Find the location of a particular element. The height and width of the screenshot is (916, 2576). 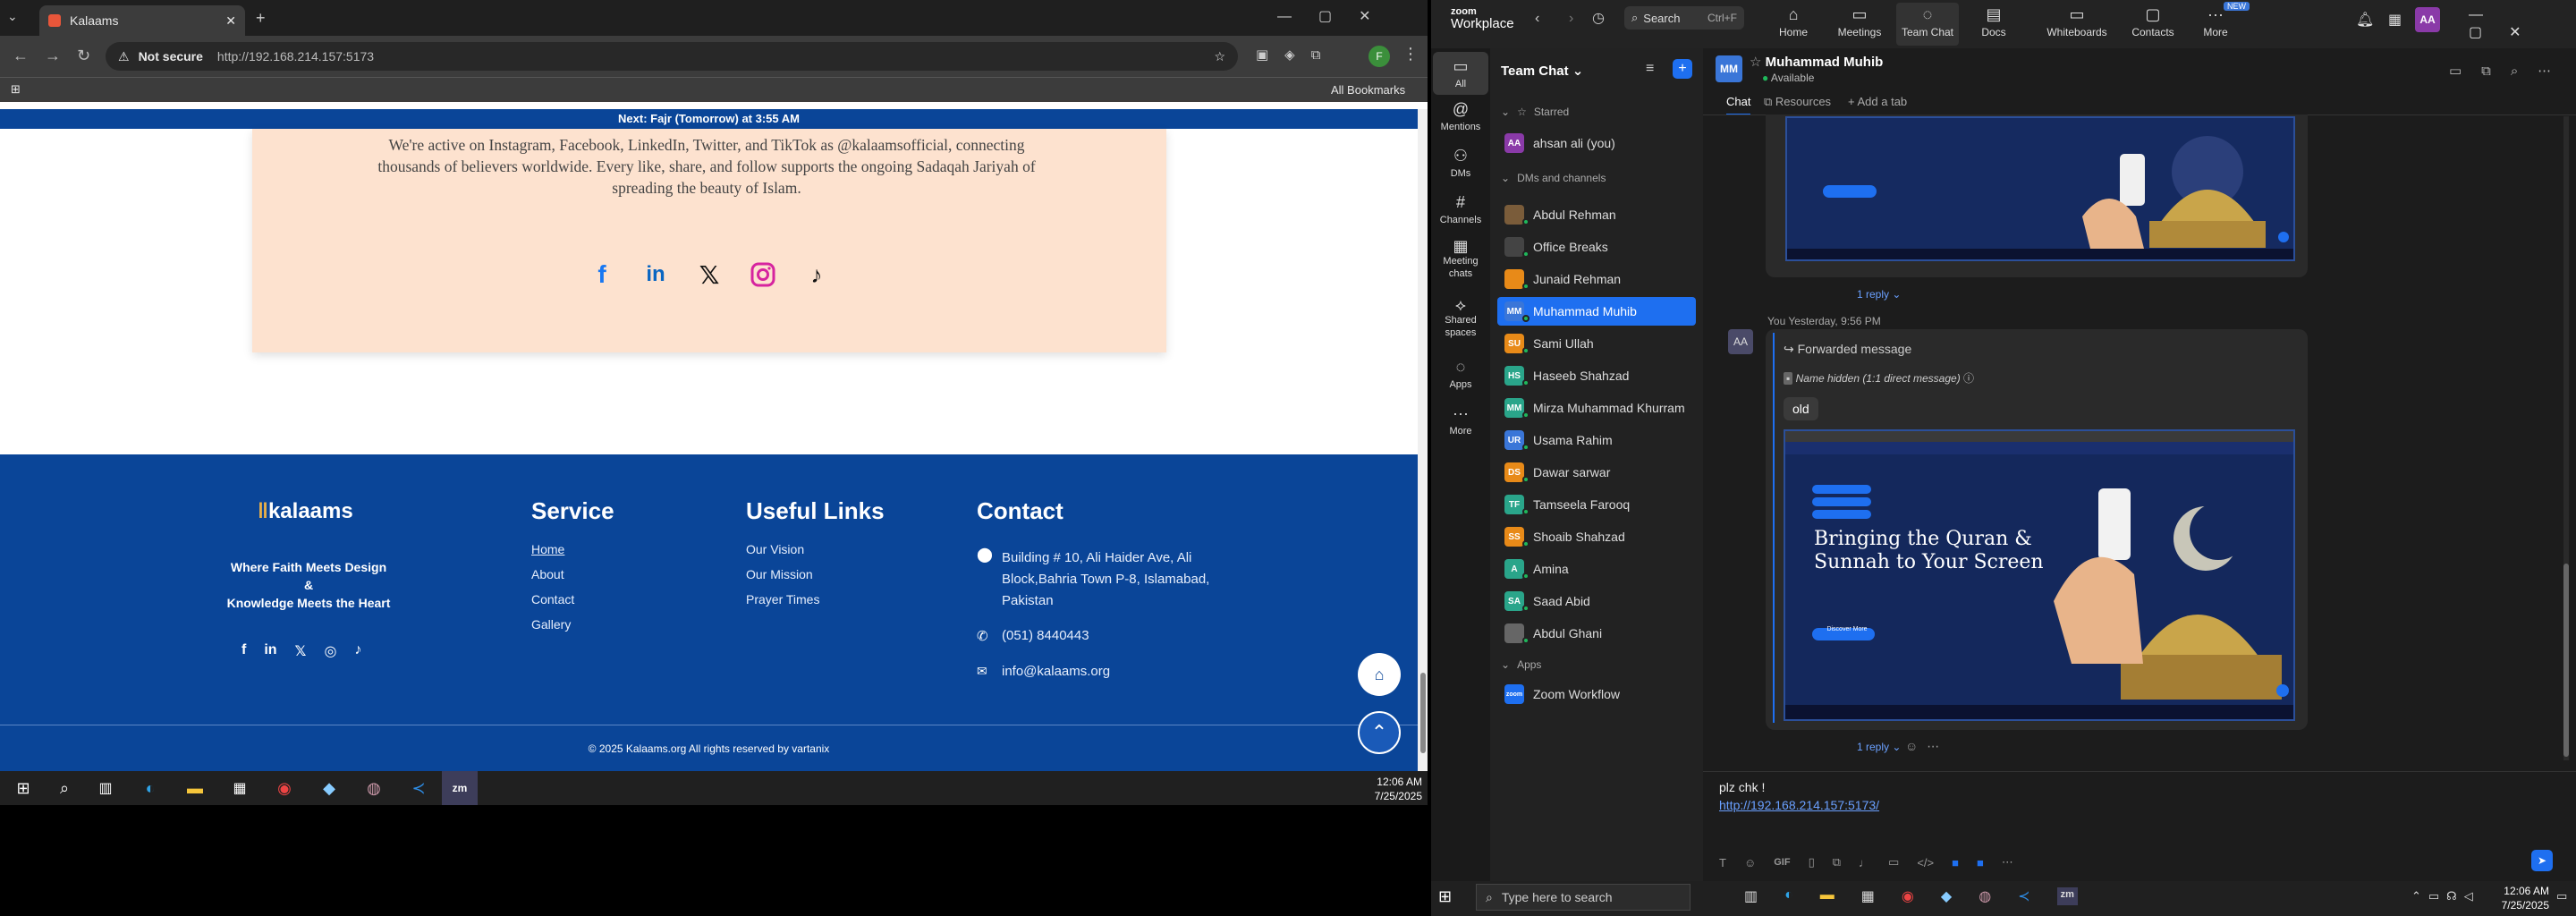

scroll-to-top-button: ⌃ is located at coordinates (1379, 732).